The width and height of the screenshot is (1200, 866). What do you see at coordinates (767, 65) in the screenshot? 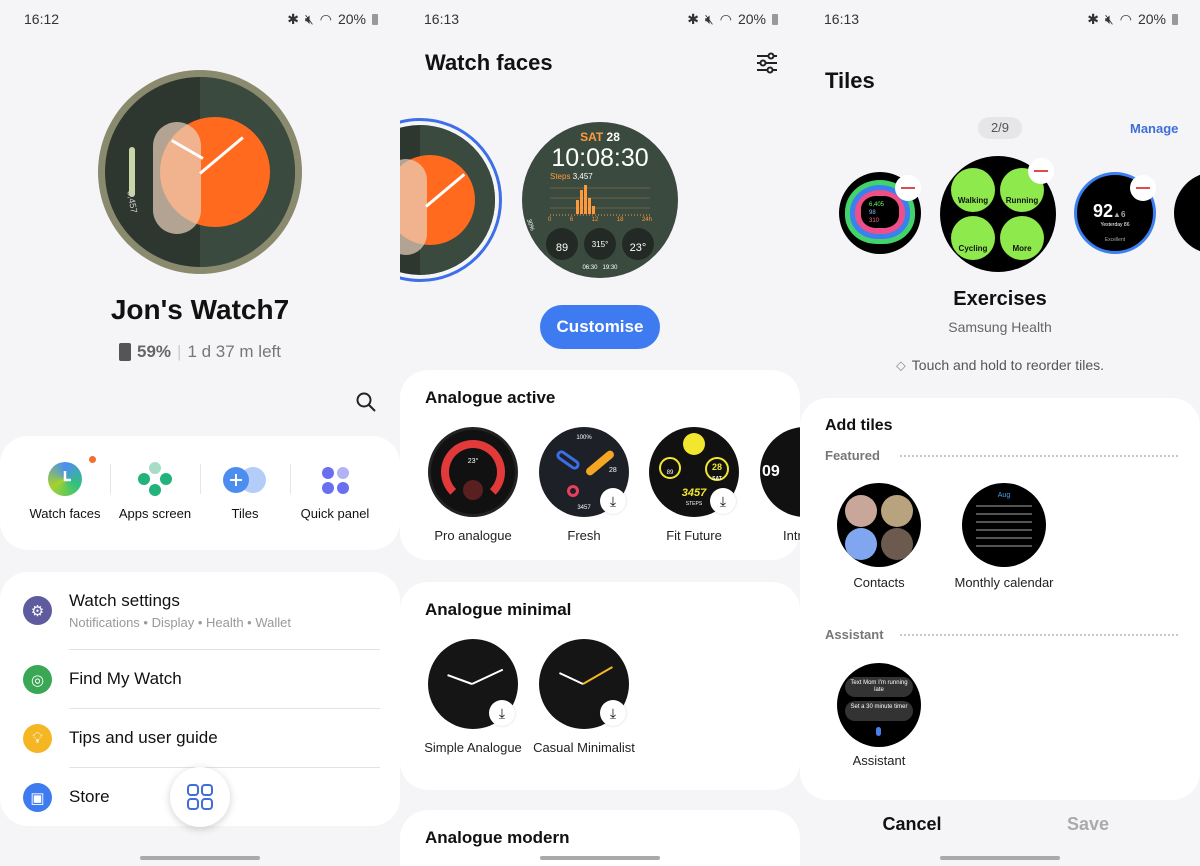
I see `filter-sliders-icon` at bounding box center [767, 65].